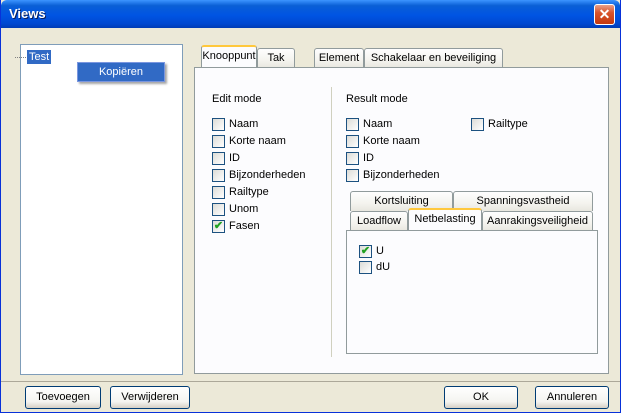 The width and height of the screenshot is (621, 414). What do you see at coordinates (229, 56) in the screenshot?
I see `tab-knooppunt: Knooppunt` at bounding box center [229, 56].